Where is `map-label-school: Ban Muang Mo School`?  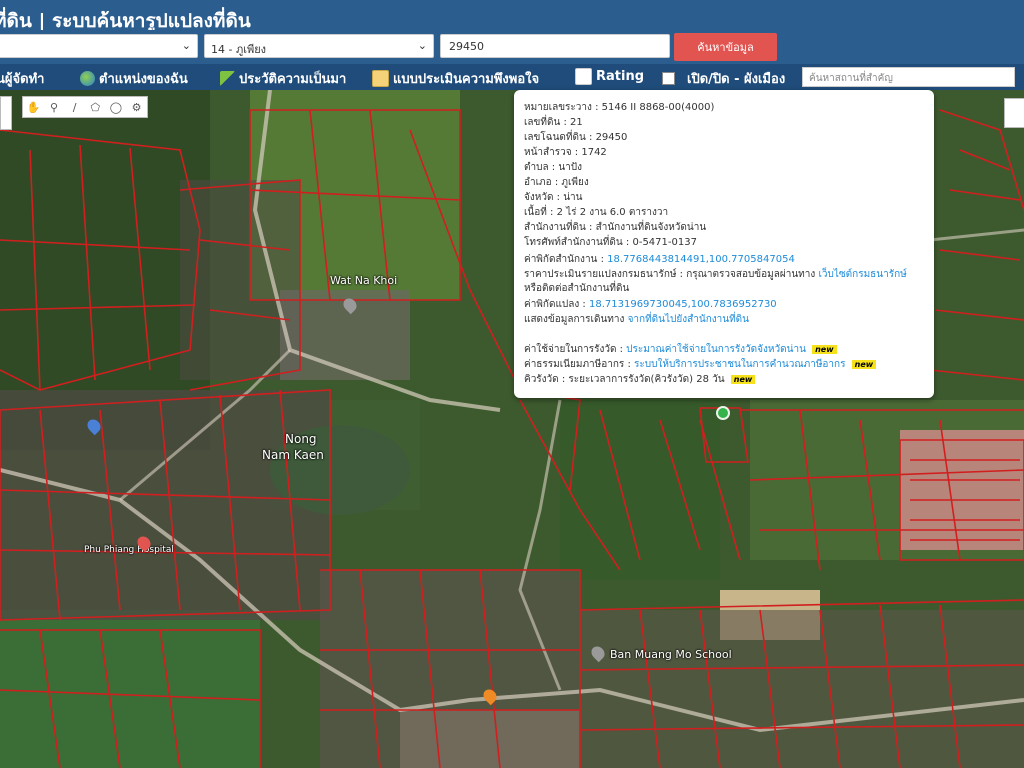 map-label-school: Ban Muang Mo School is located at coordinates (671, 654).